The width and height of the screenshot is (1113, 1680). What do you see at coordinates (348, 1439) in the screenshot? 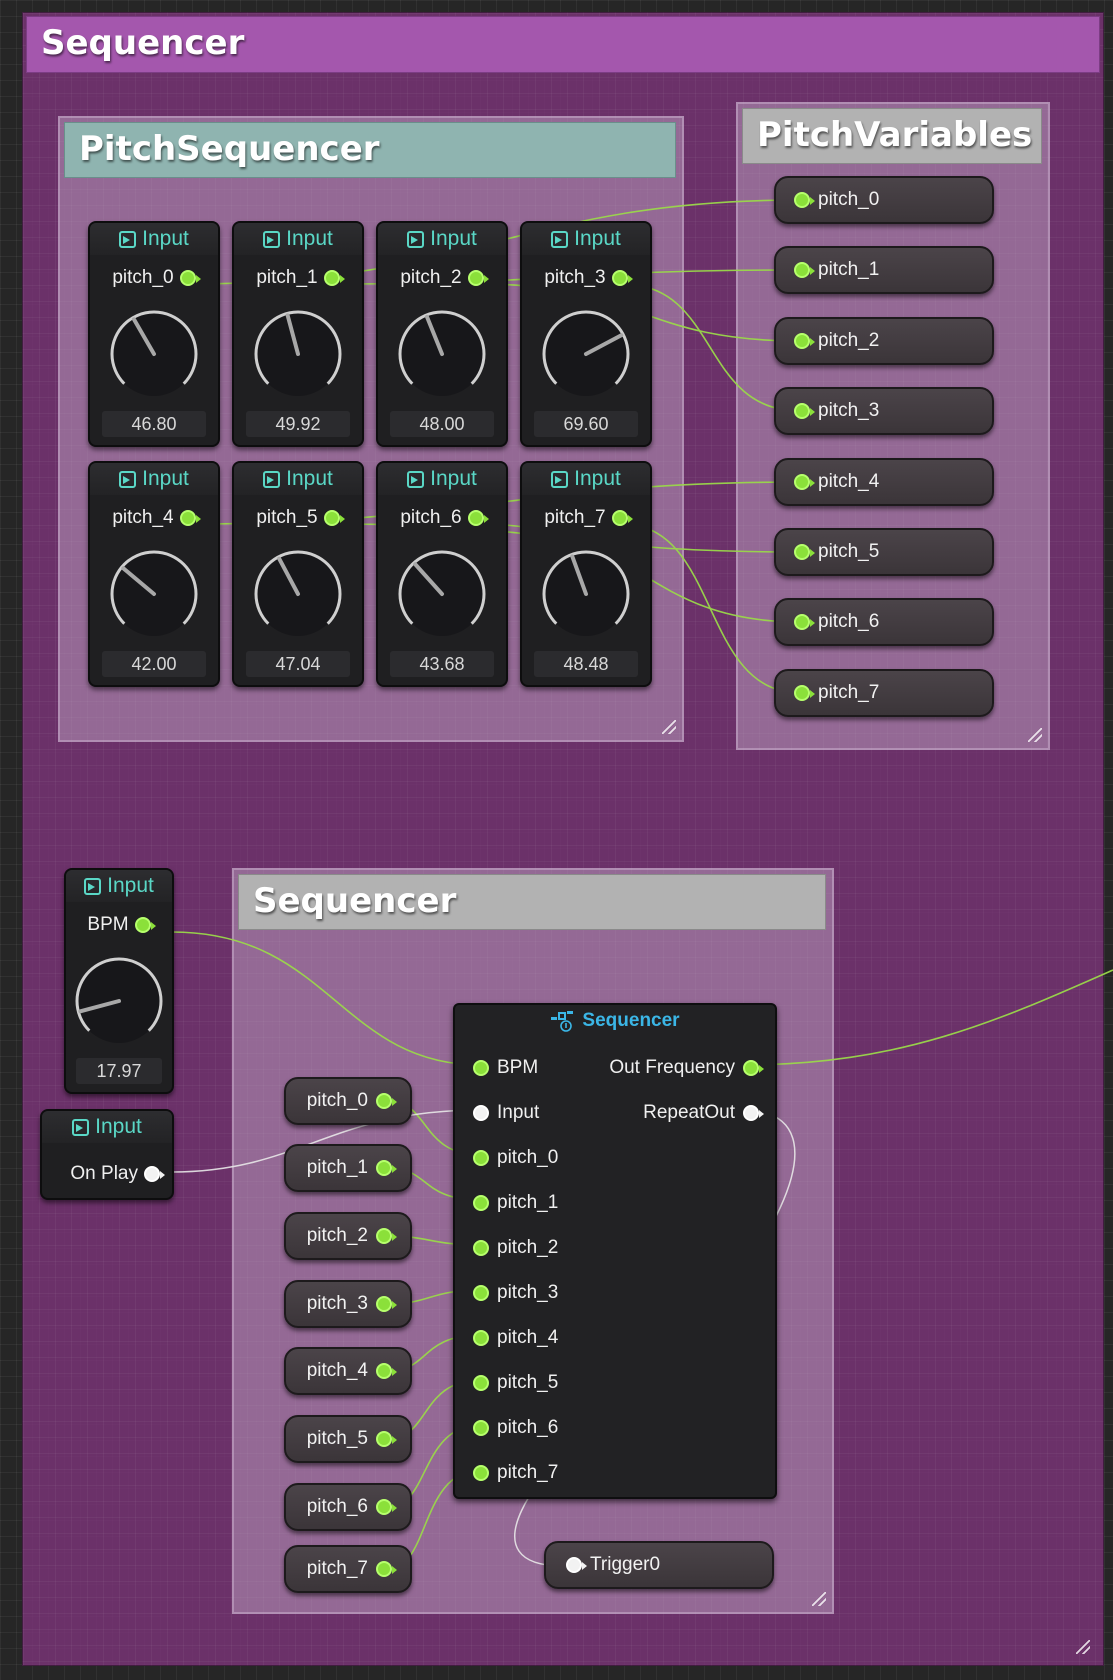
I see `pitch-variable-getter: pitch_5` at bounding box center [348, 1439].